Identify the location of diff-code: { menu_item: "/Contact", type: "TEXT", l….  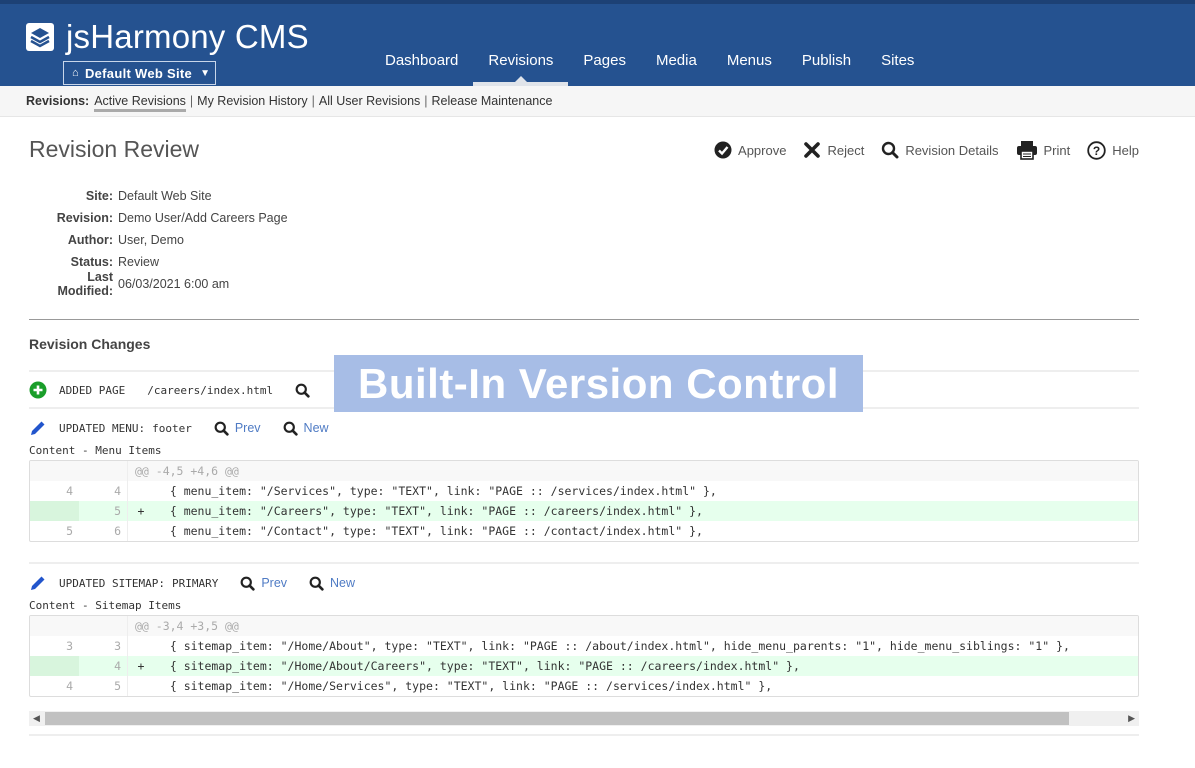
(429, 531).